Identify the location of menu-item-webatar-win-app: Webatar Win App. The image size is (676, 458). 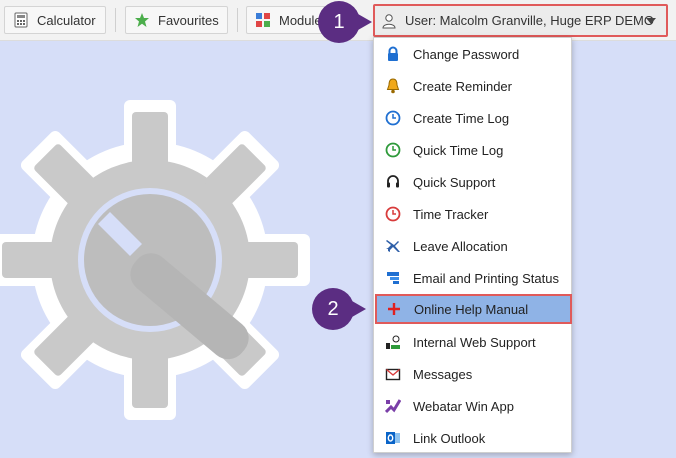
(472, 406).